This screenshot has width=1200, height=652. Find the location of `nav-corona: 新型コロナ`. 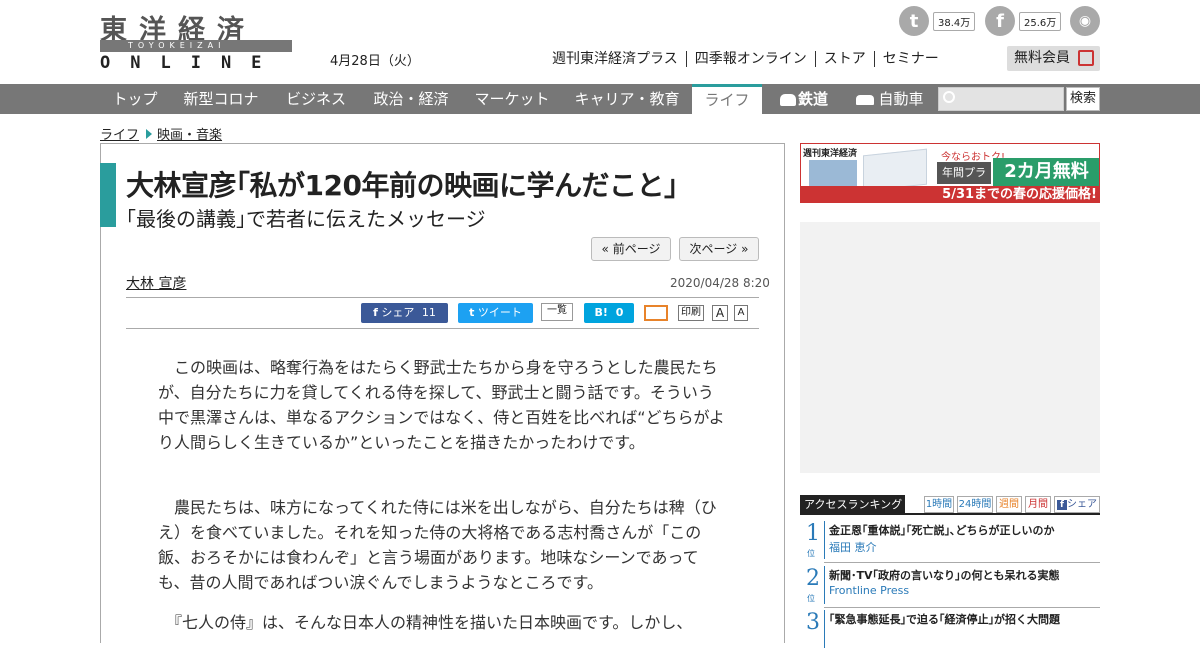

nav-corona: 新型コロナ is located at coordinates (221, 99).